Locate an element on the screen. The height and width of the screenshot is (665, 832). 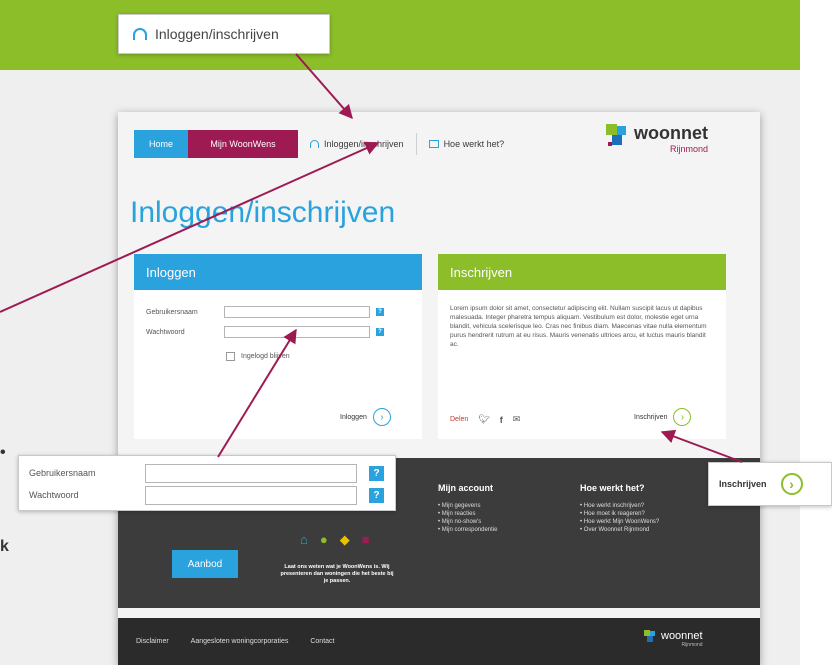
arrow-to-login-fields is located at coordinates (257, 393).